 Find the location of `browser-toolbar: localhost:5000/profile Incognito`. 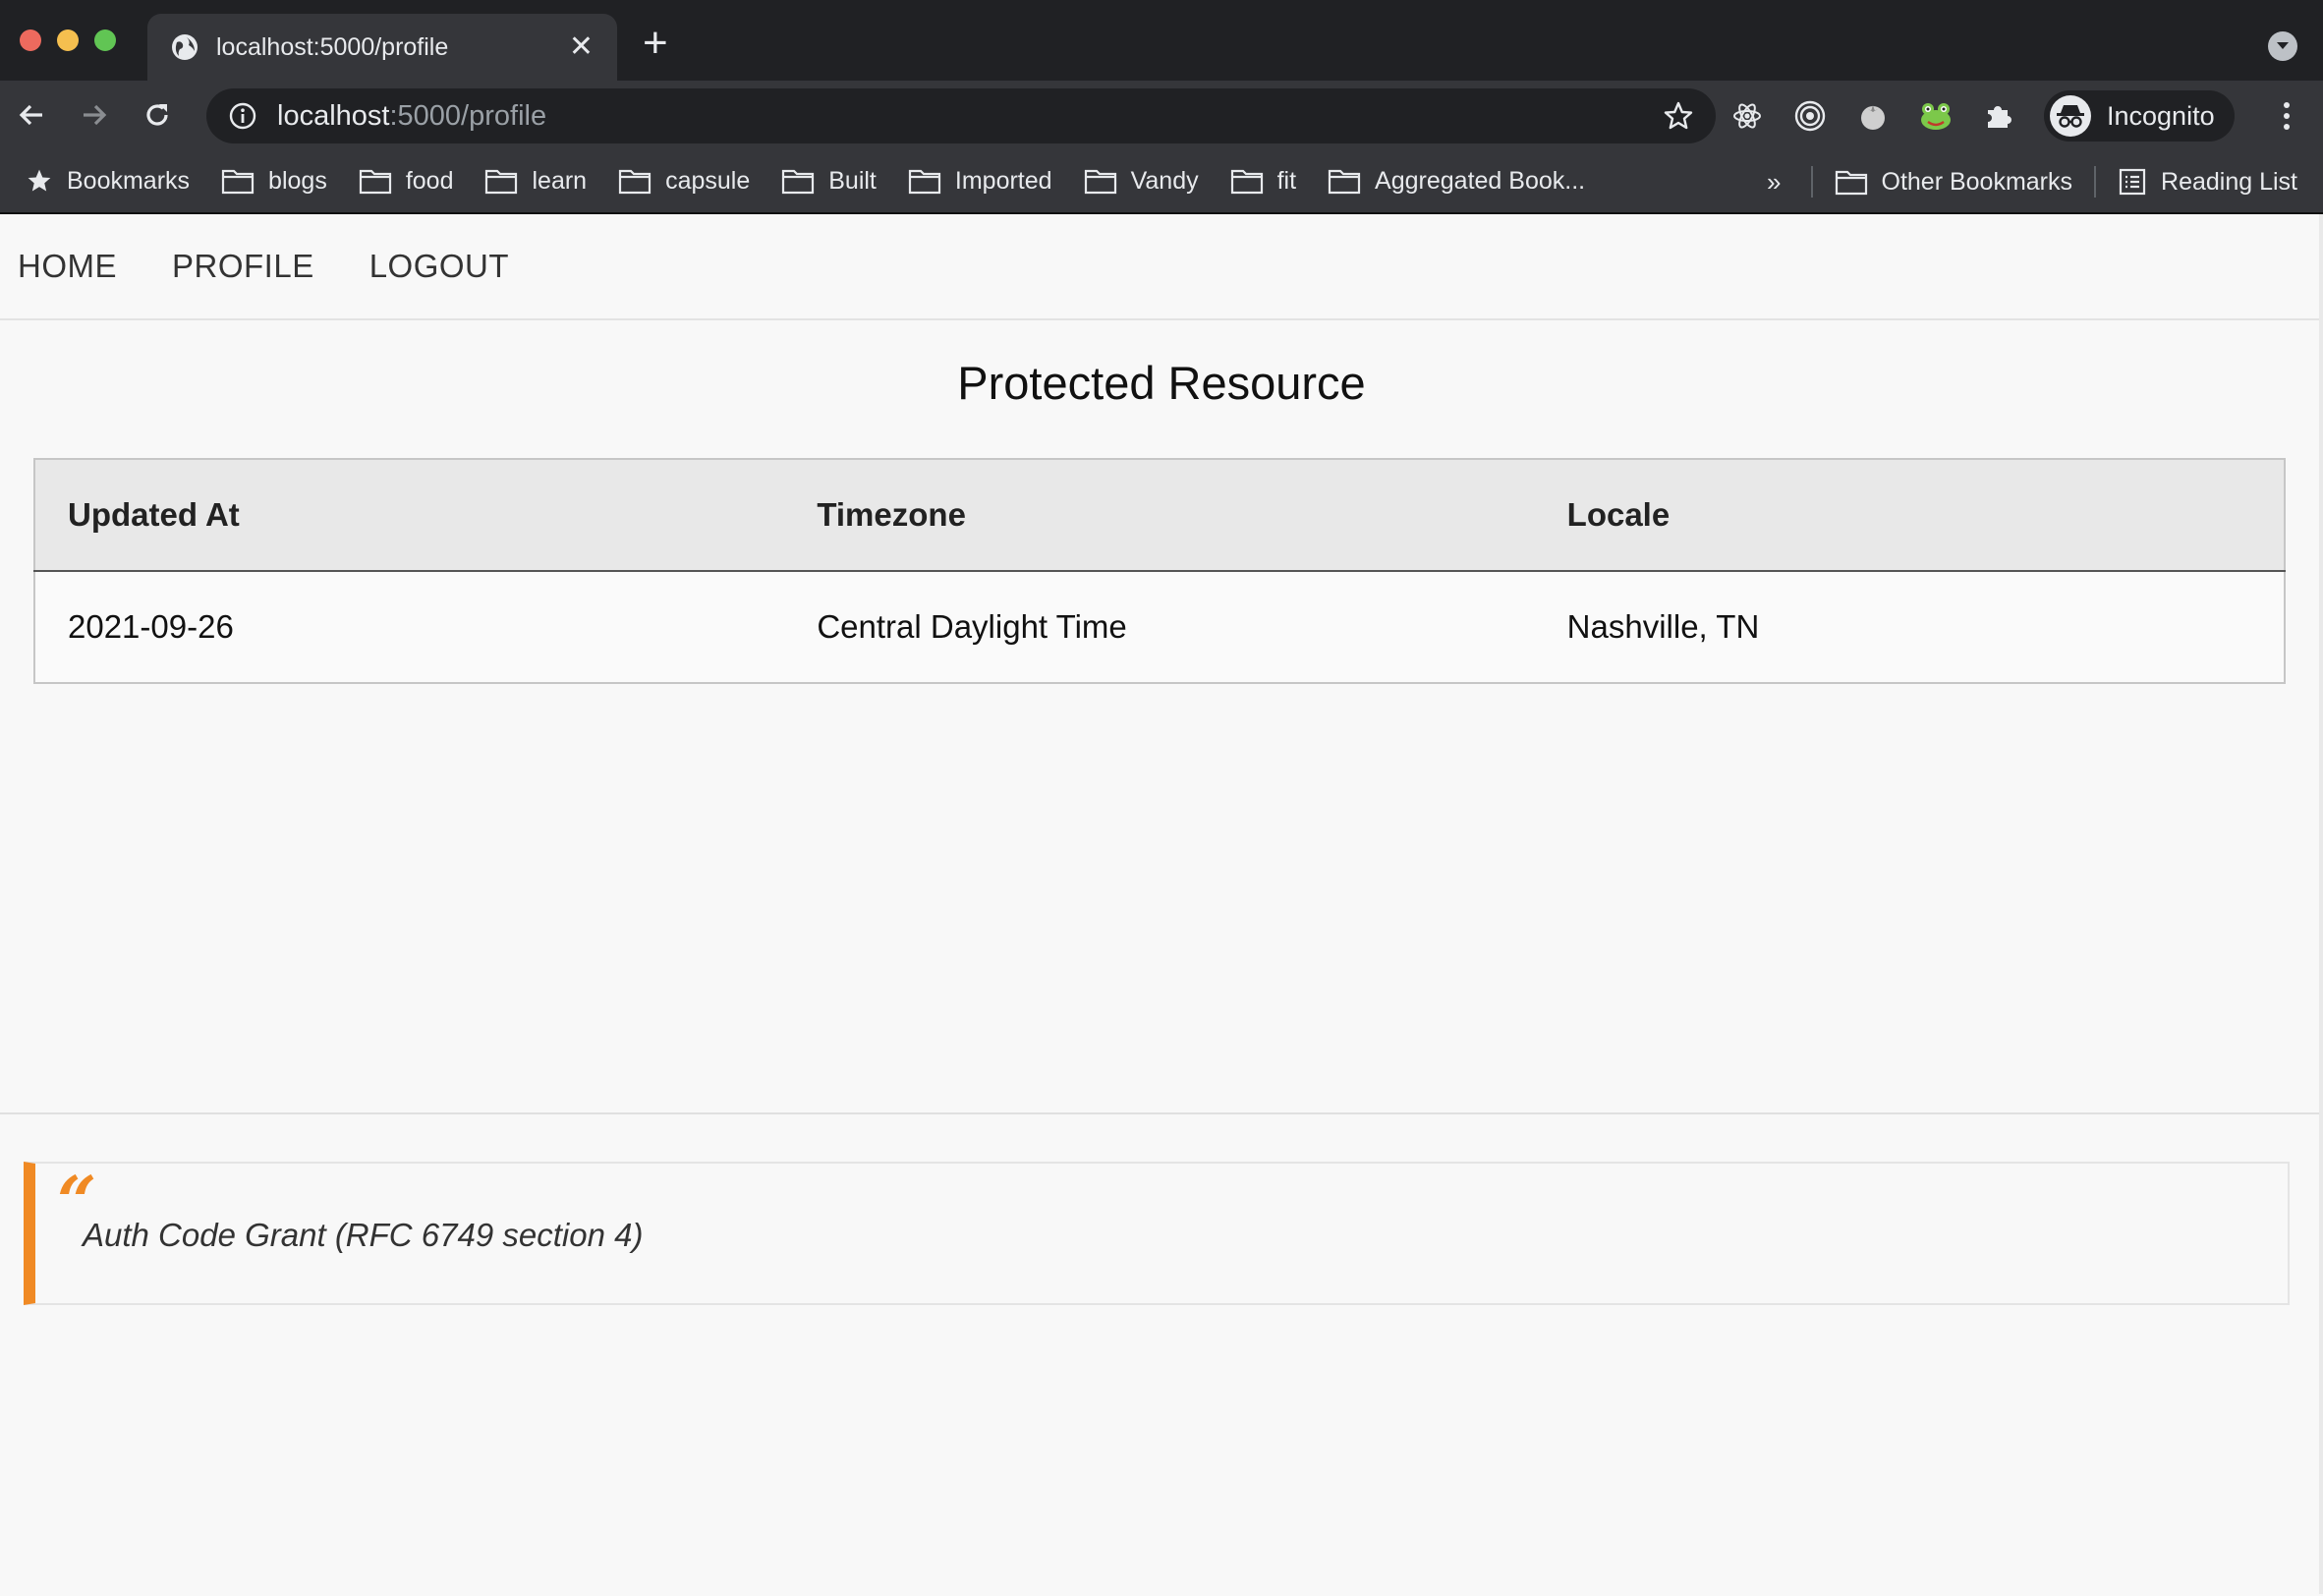

browser-toolbar: localhost:5000/profile Incognito is located at coordinates (1162, 115).